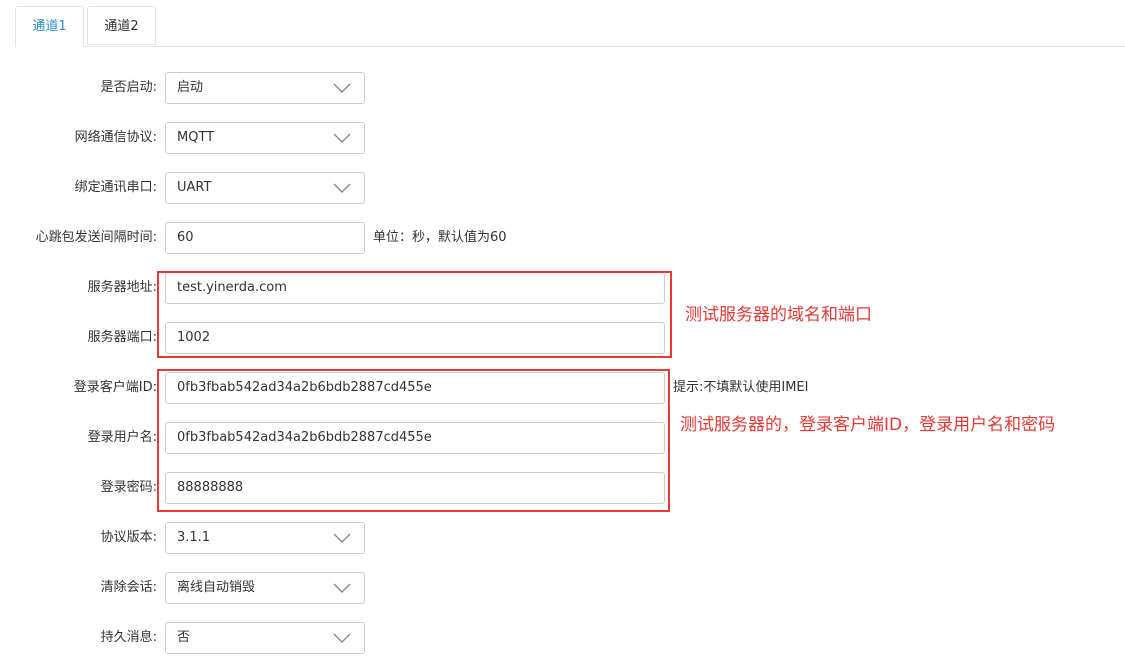  Describe the element at coordinates (741, 387) in the screenshot. I see `client-id-hint: 提示:不填默认使用IMEI` at that location.